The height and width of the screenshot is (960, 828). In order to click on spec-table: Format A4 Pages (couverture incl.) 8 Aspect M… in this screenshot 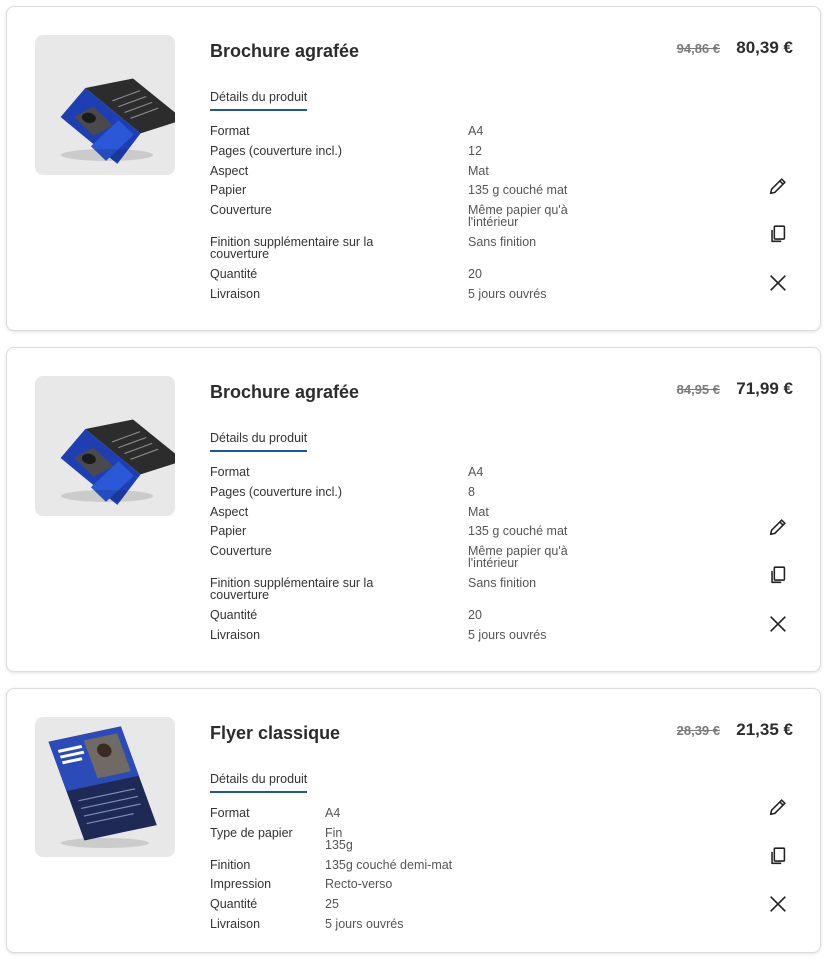, I will do `click(389, 555)`.